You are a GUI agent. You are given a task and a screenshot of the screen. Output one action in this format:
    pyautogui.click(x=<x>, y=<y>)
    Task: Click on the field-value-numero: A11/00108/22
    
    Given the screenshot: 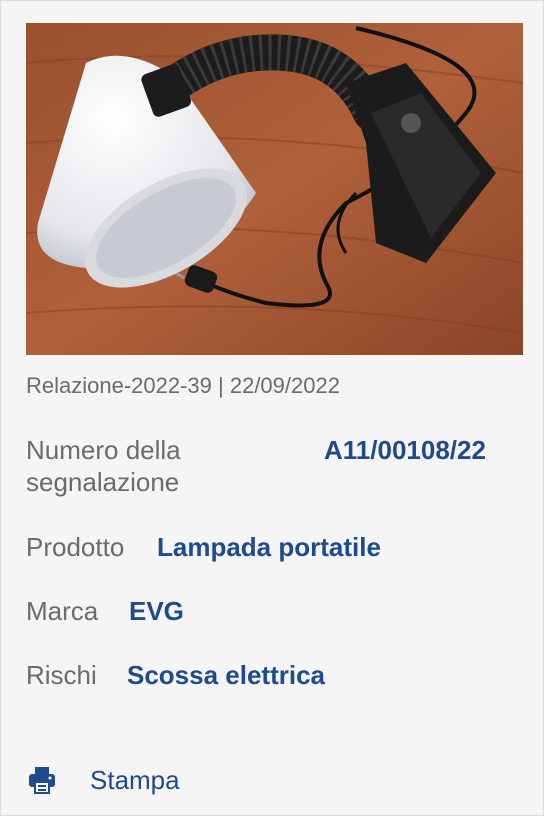 What is the action you would take?
    pyautogui.click(x=405, y=450)
    